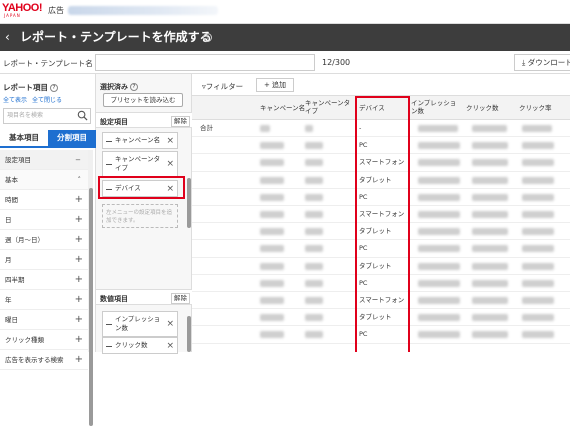 This screenshot has width=570, height=426. I want to click on add-filter-button: + 追加, so click(275, 85).